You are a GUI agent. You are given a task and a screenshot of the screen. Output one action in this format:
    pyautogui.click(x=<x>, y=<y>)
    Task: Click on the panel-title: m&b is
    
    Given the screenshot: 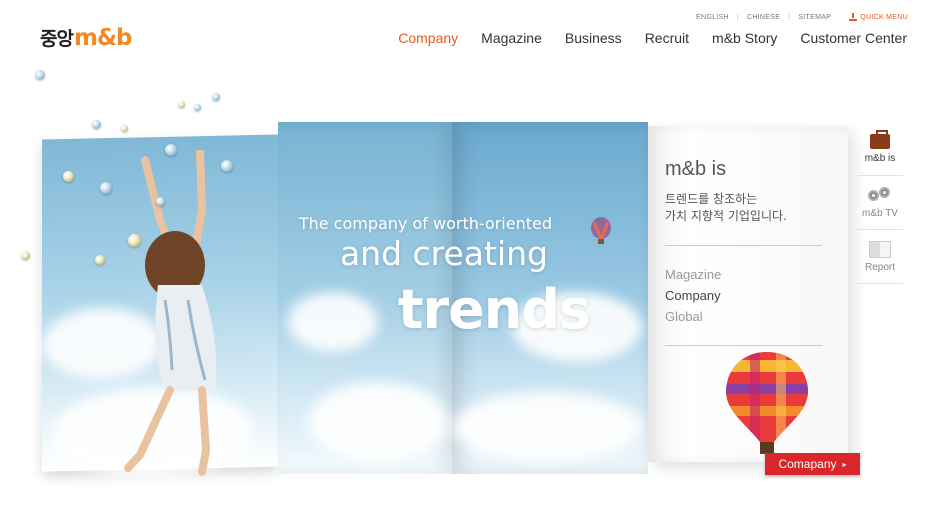 What is the action you would take?
    pyautogui.click(x=696, y=169)
    